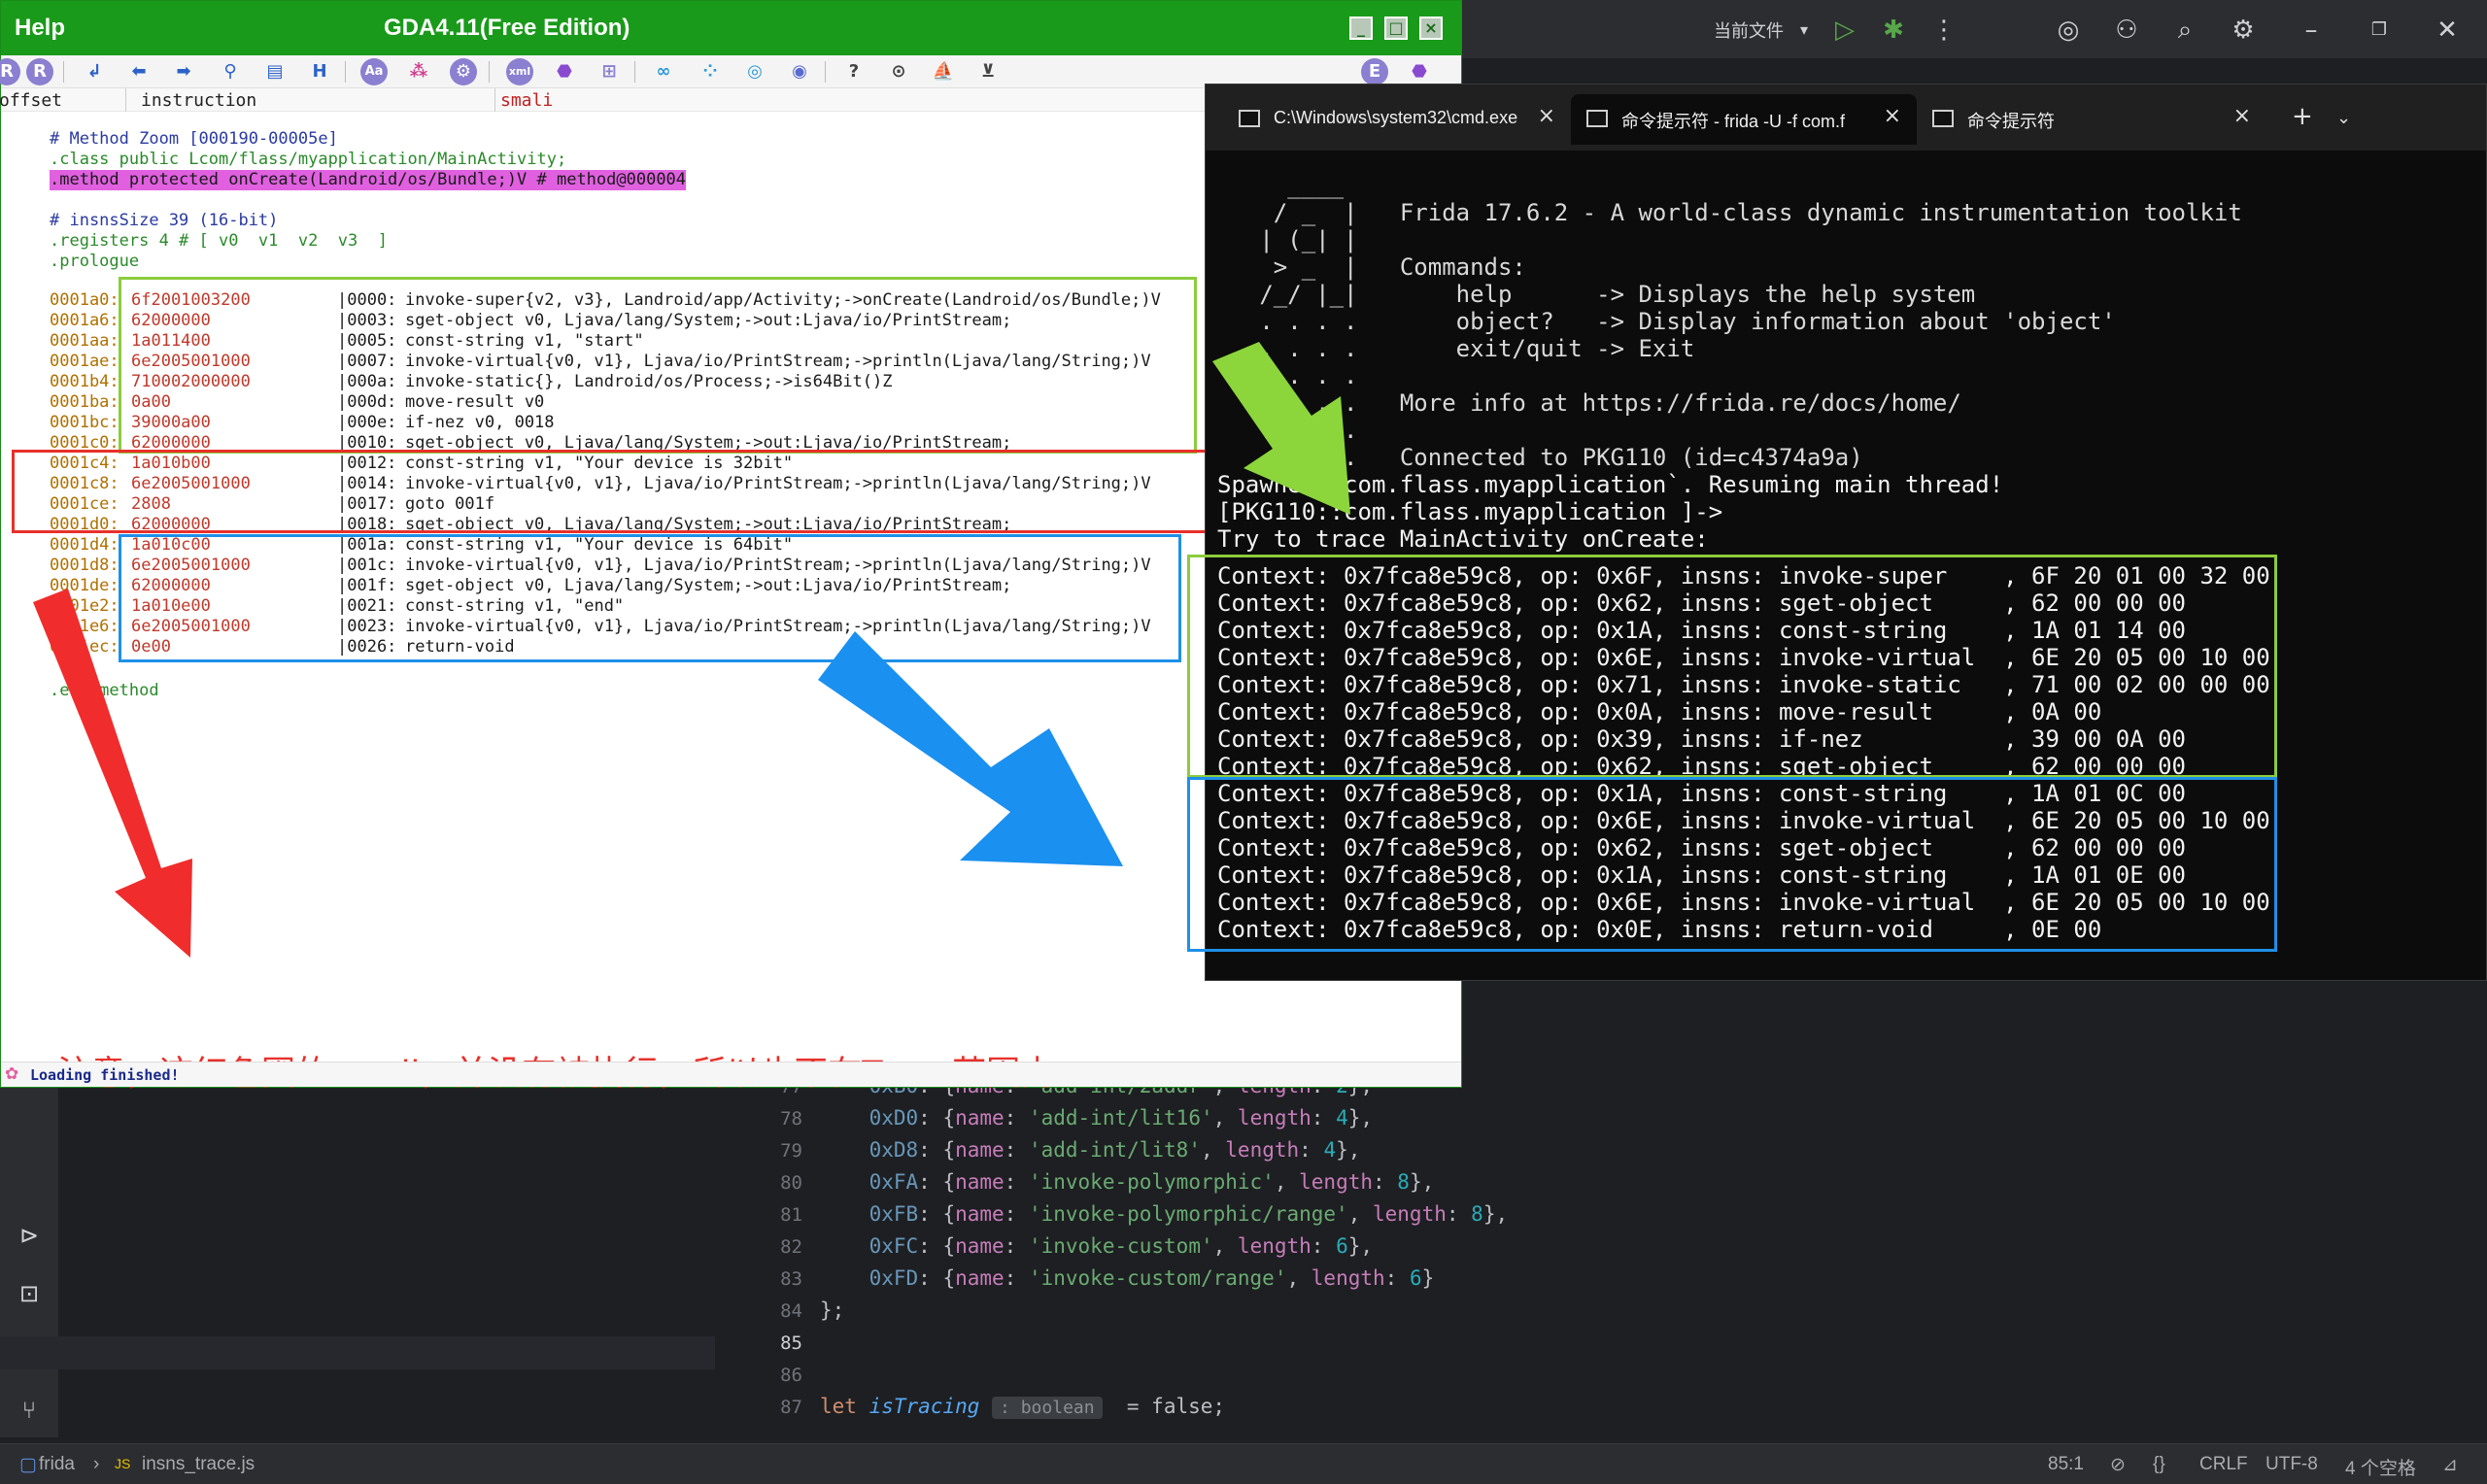 This screenshot has height=1484, width=2487. I want to click on insns-size-comment: # insnsSize 39 (16-bit), so click(164, 220).